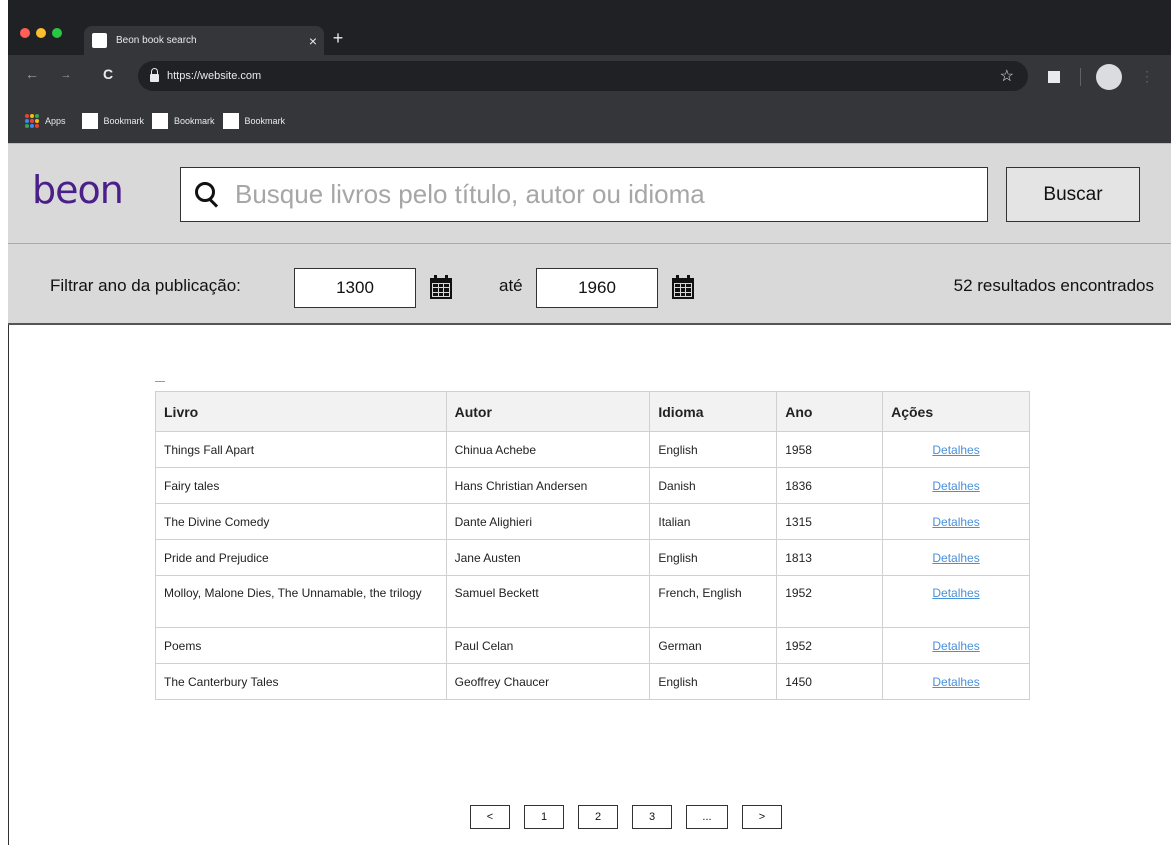 The width and height of the screenshot is (1171, 845). What do you see at coordinates (713, 411) in the screenshot?
I see `column-header-idioma: Idioma` at bounding box center [713, 411].